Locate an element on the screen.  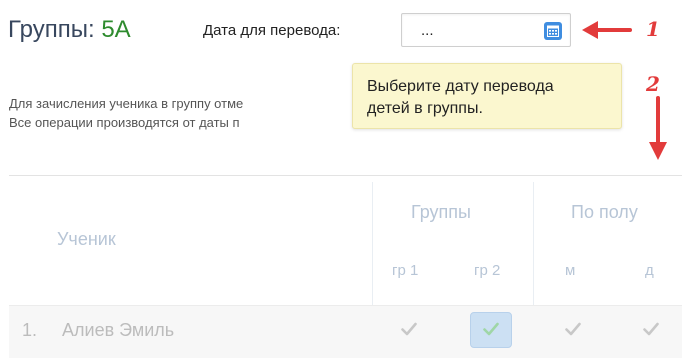
arrow-left-icon is located at coordinates (607, 30).